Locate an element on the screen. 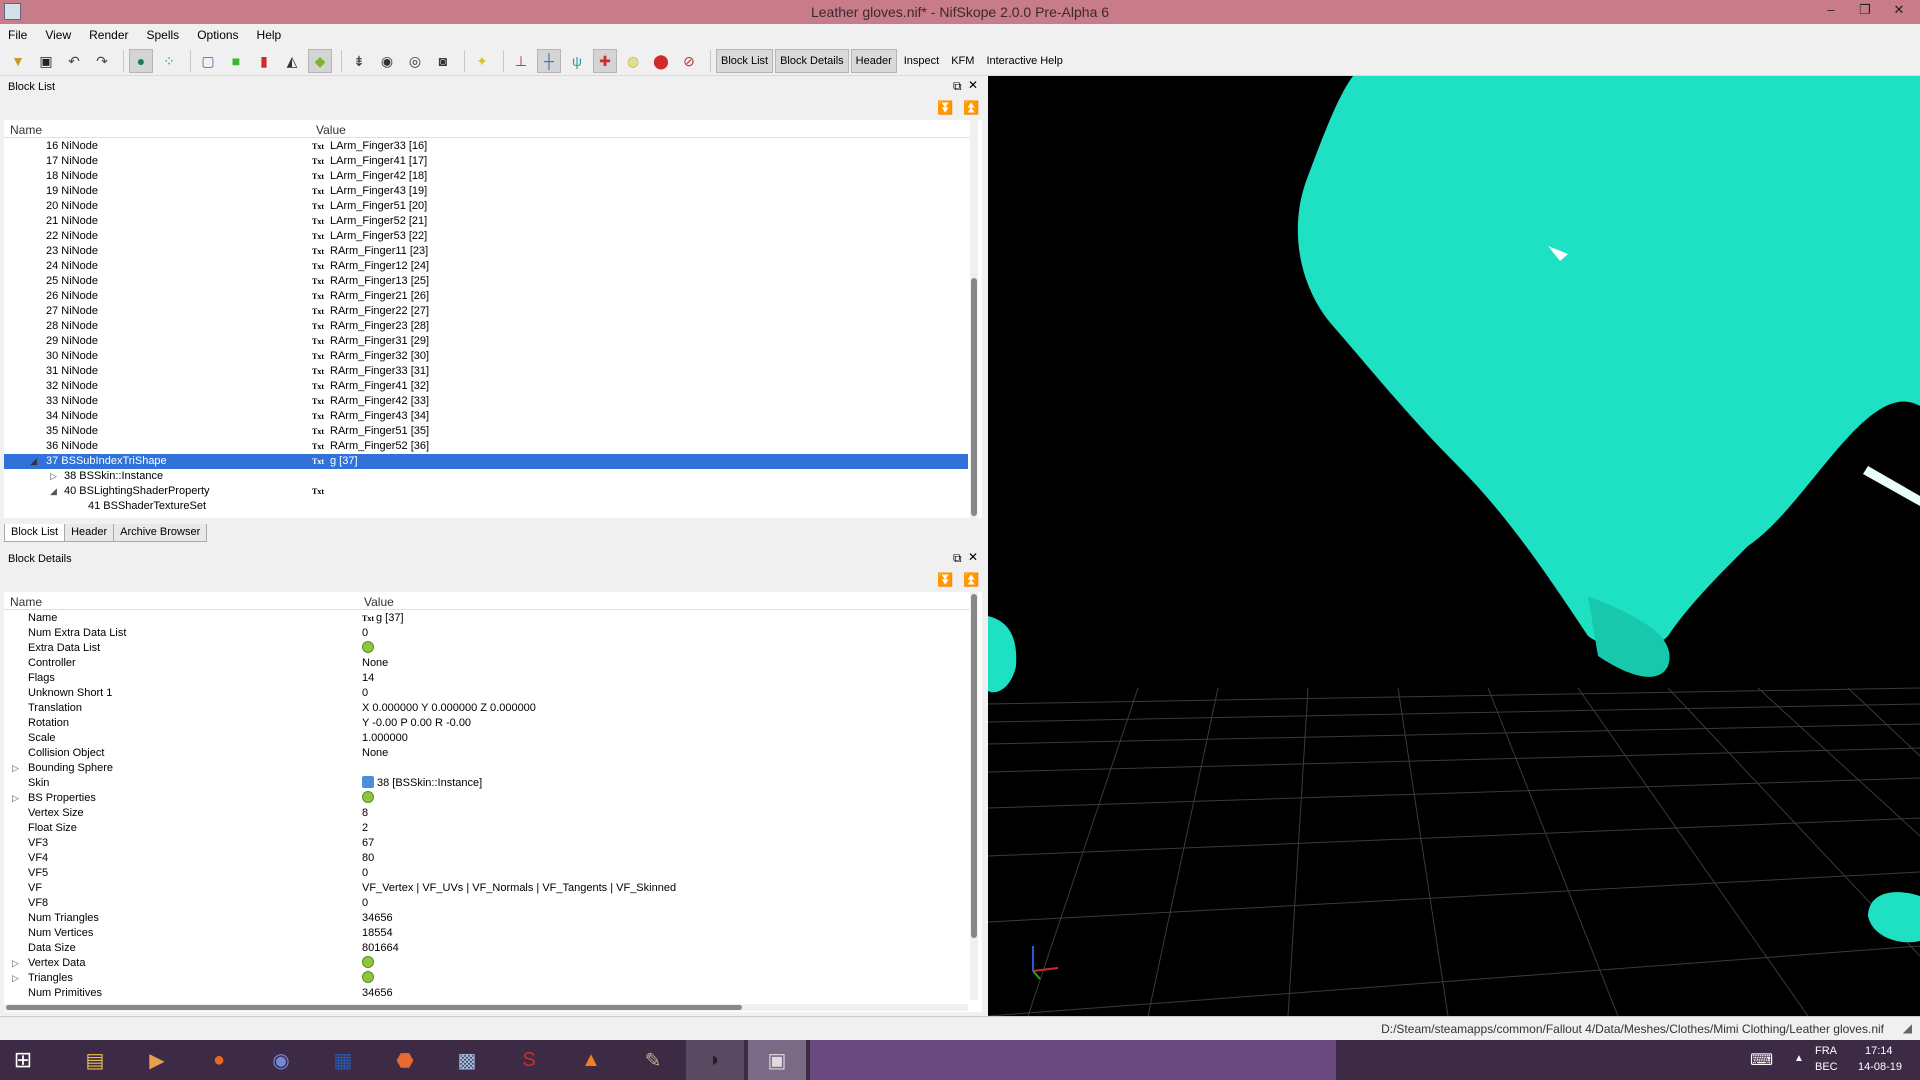 The height and width of the screenshot is (1080, 1920). block-list-row: 41 BSShaderTextureSet is located at coordinates (486, 506).